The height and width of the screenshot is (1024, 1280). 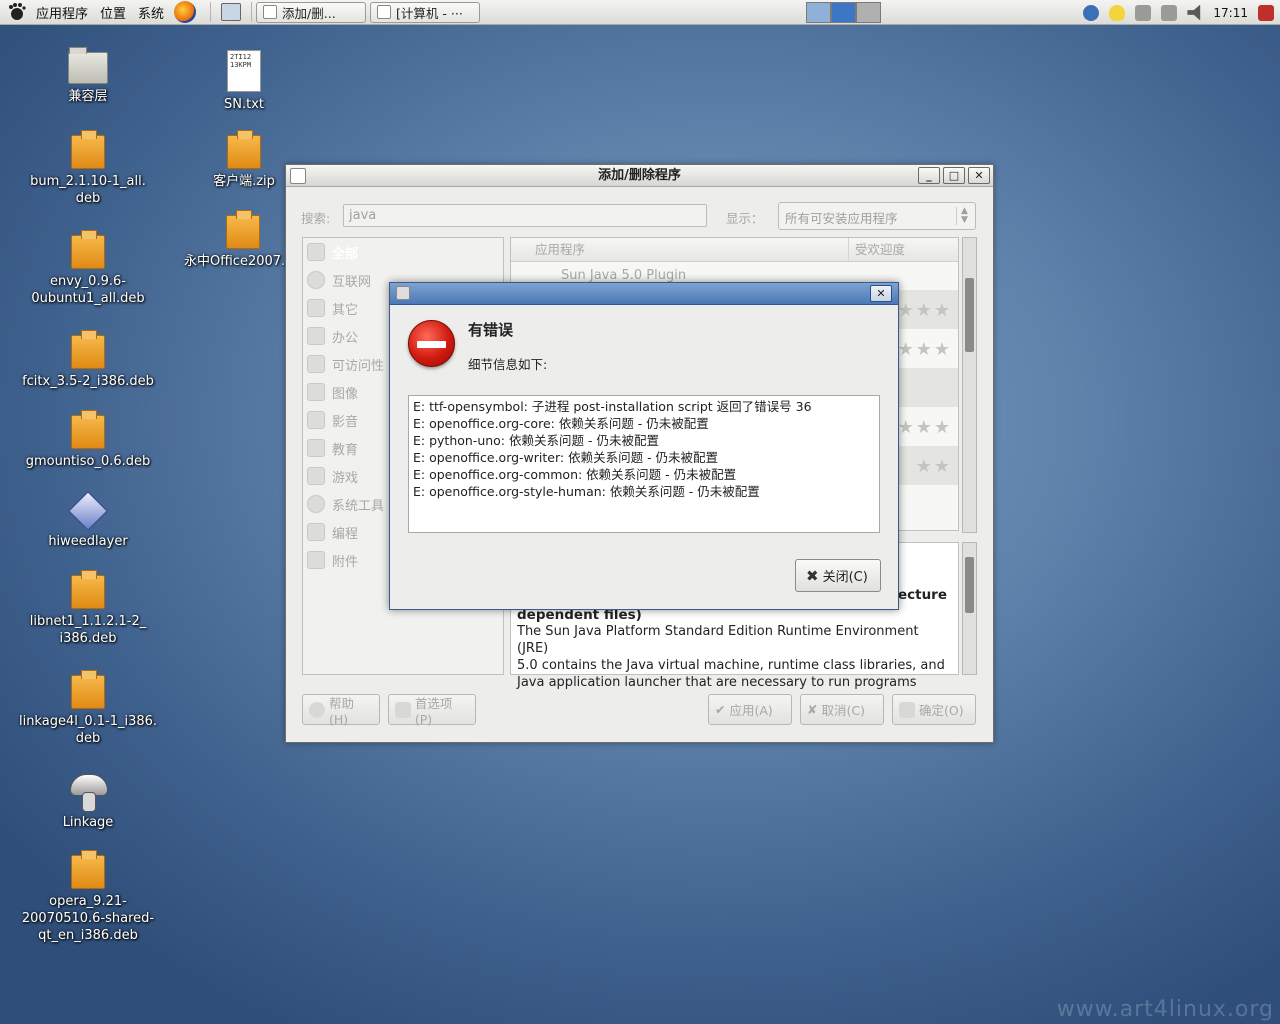 I want to click on desktop-icon: Linkage, so click(x=88, y=801).